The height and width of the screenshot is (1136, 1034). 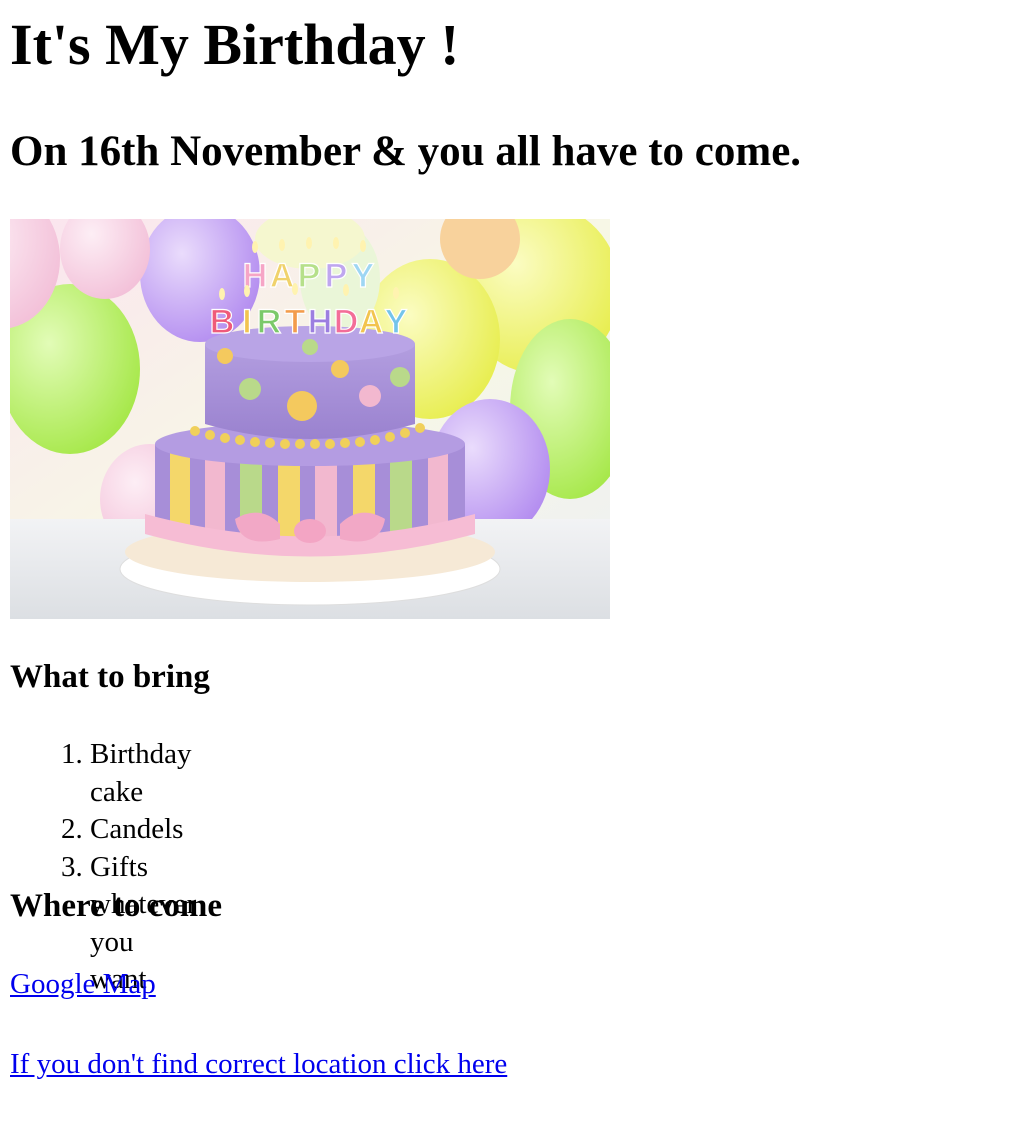 What do you see at coordinates (346, 322) in the screenshot?
I see `svg-text: D` at bounding box center [346, 322].